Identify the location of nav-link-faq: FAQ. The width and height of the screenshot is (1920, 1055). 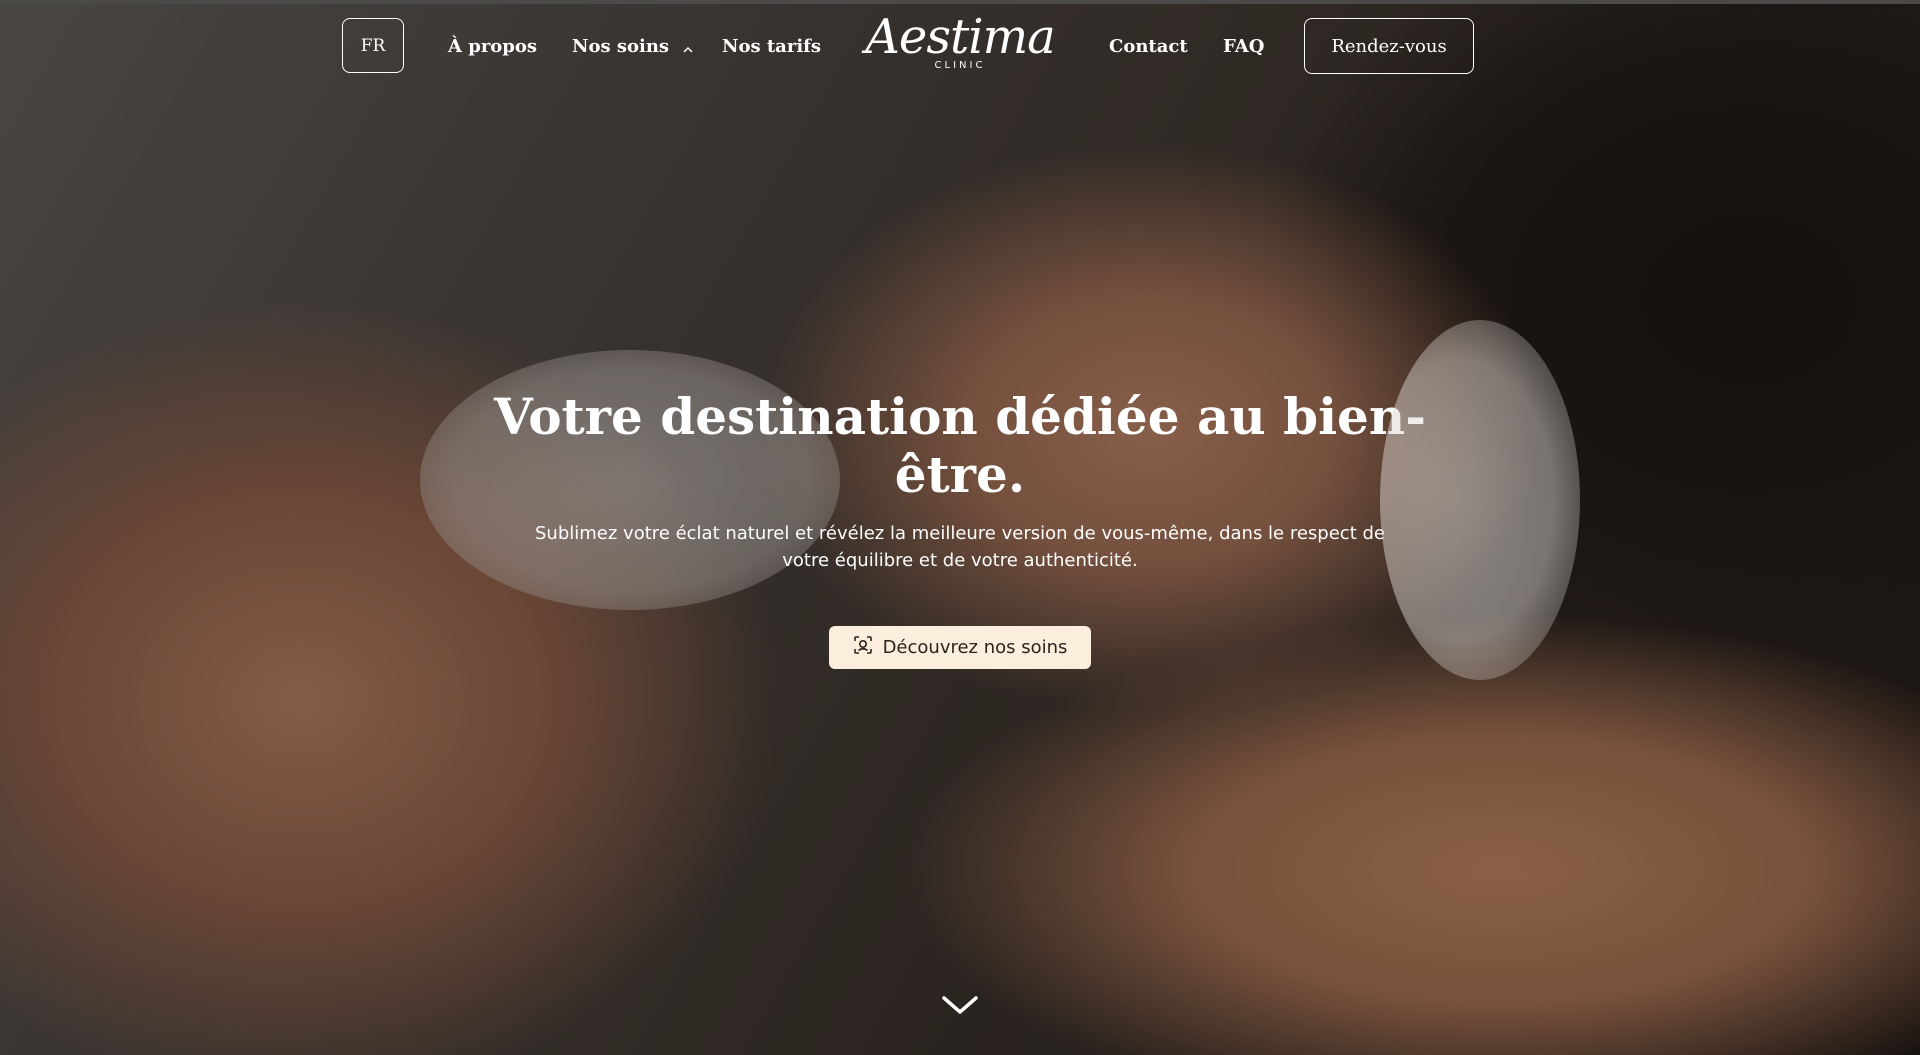
(1243, 46).